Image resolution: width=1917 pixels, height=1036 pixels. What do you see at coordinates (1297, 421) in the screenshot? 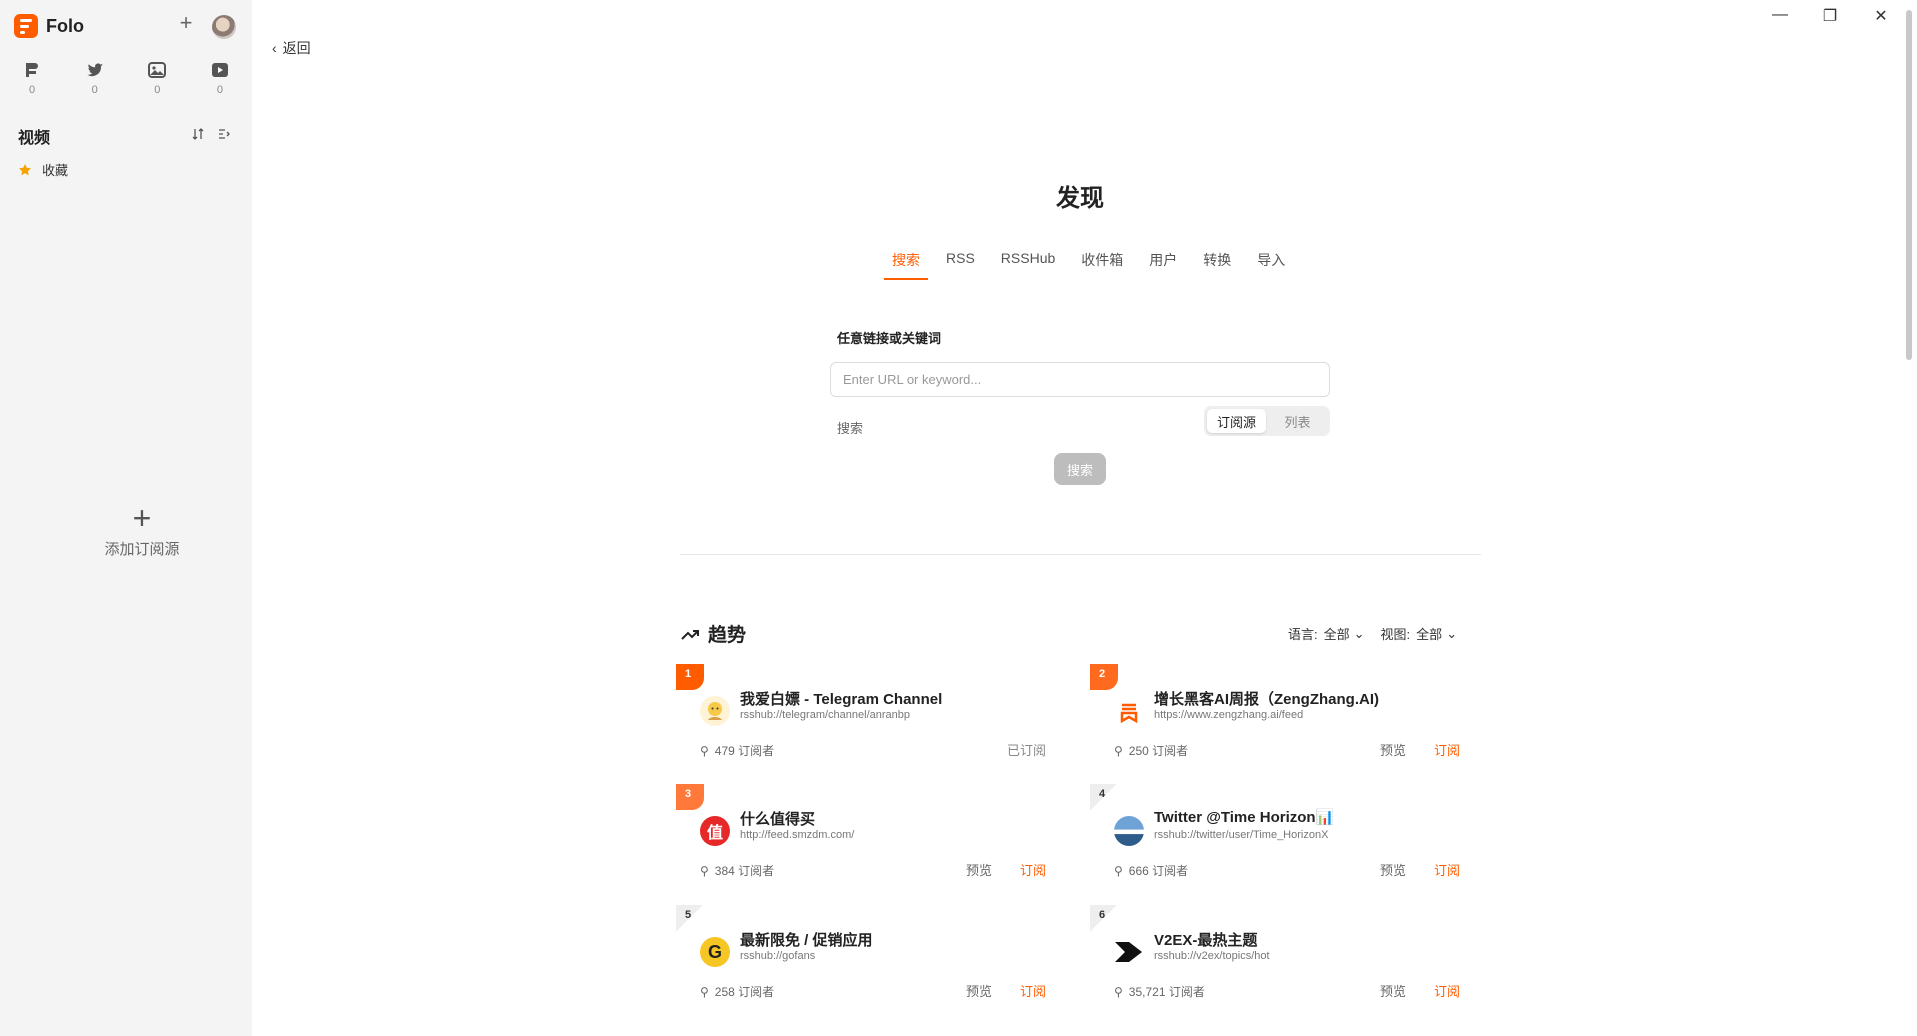
I see `segment-lists: 列表` at bounding box center [1297, 421].